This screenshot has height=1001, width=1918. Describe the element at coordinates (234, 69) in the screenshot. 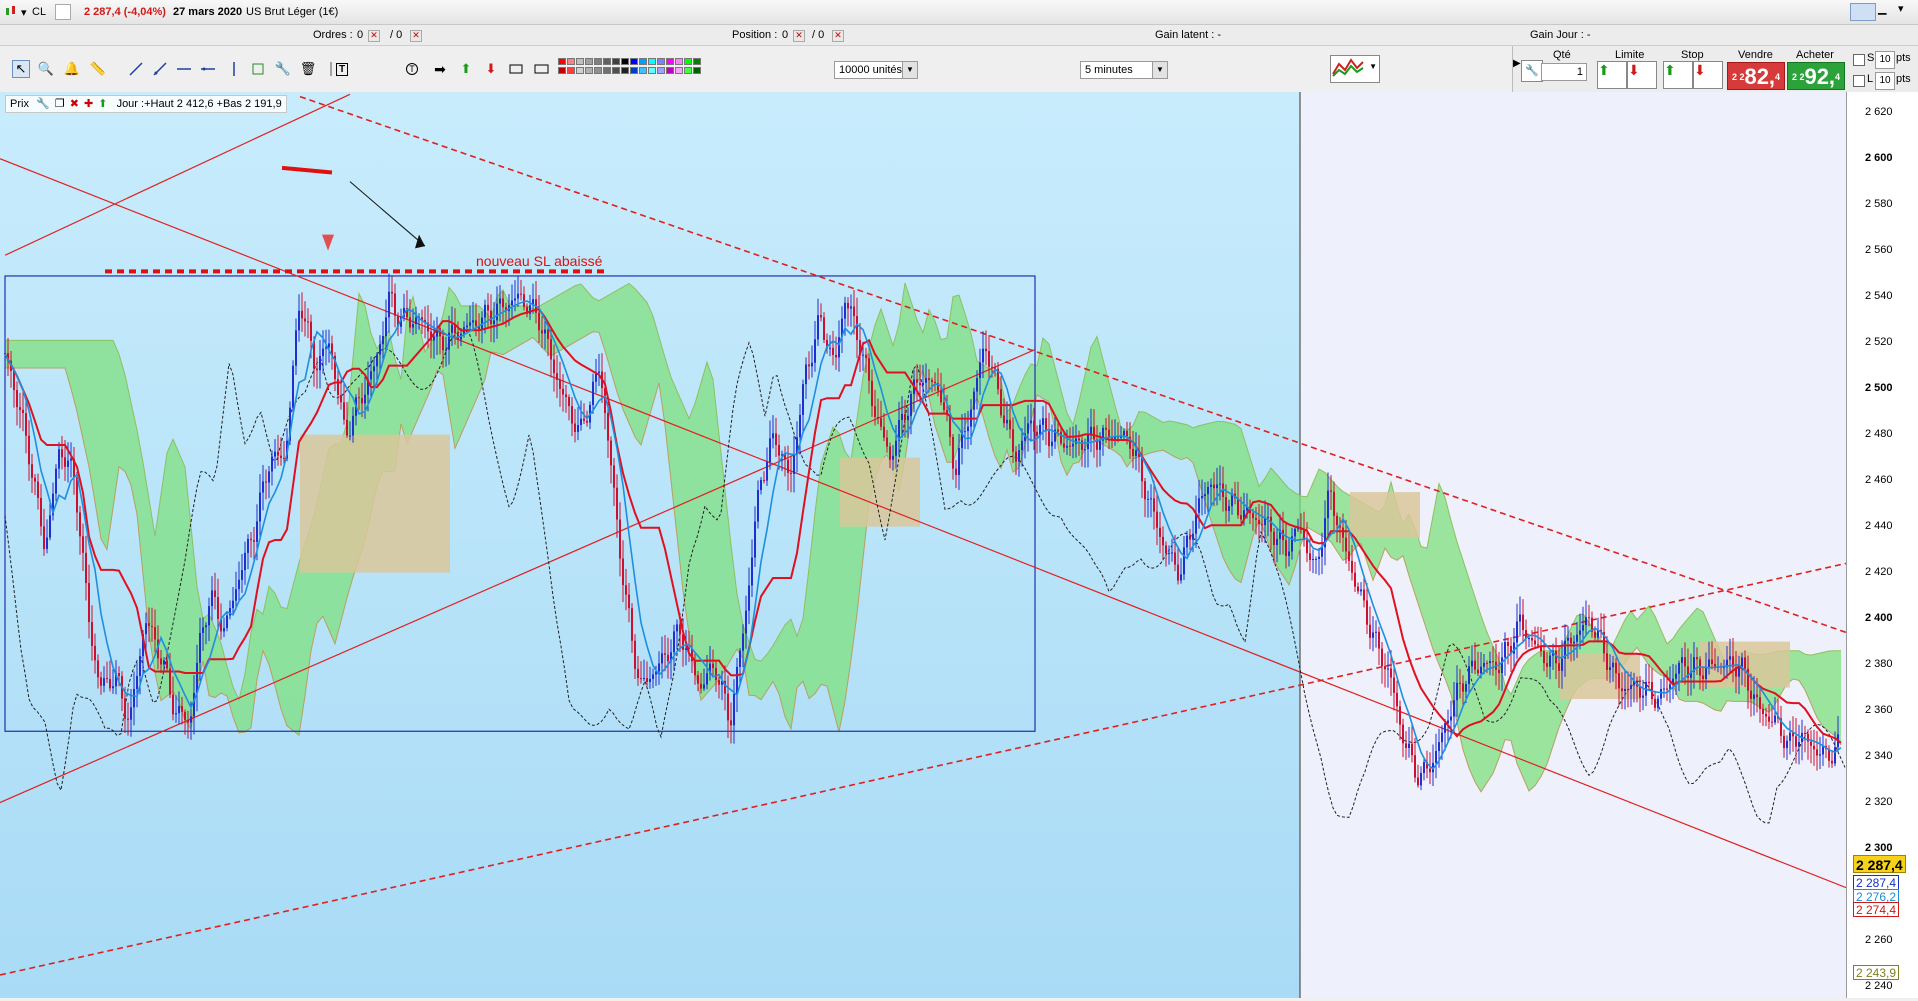

I see `vertical-line-tool-icon` at that location.